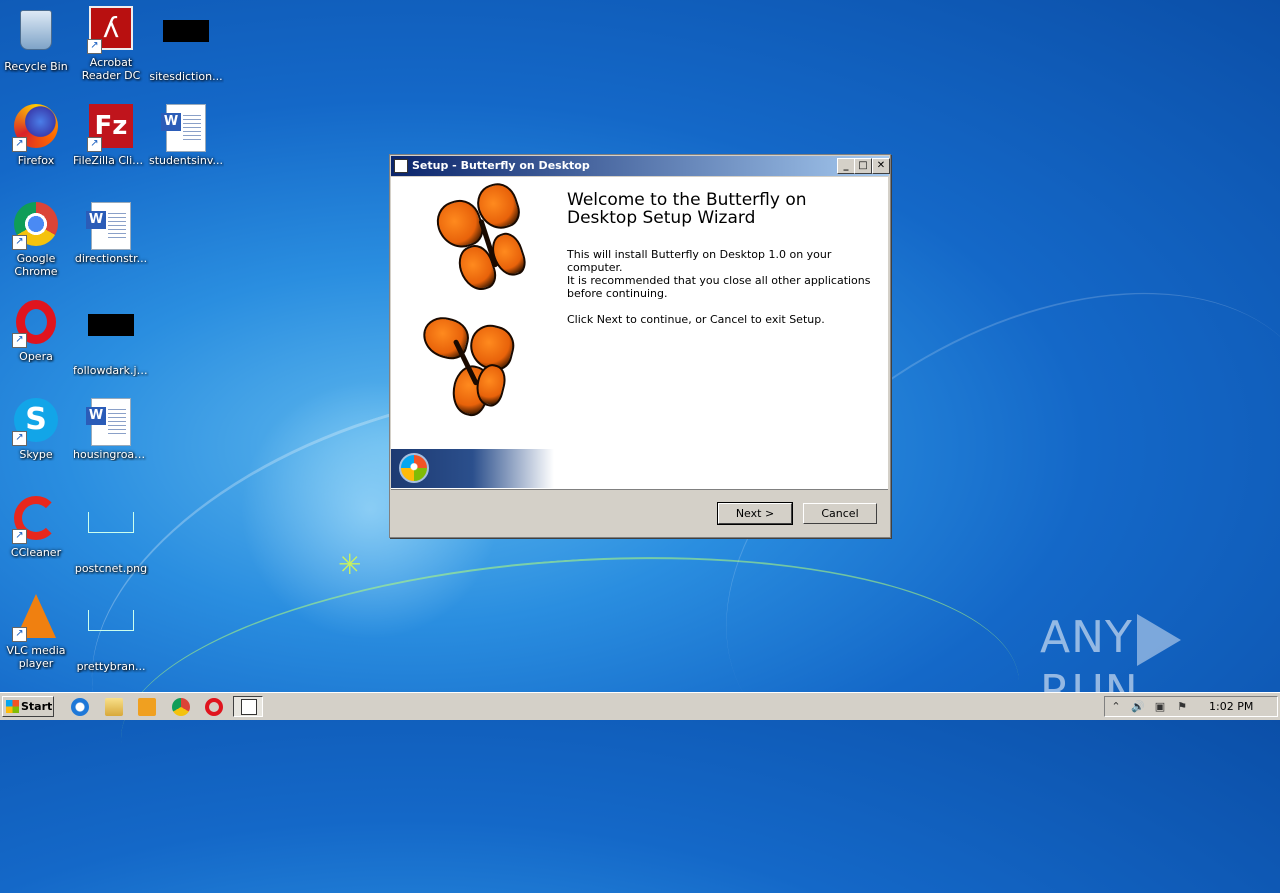 This screenshot has width=1280, height=893. I want to click on internet-explorer-icon, so click(80, 707).